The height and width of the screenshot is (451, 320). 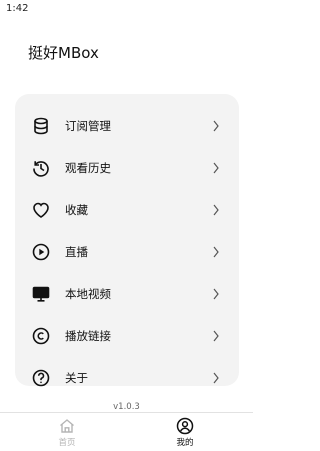 What do you see at coordinates (41, 252) in the screenshot?
I see `play-circle-icon` at bounding box center [41, 252].